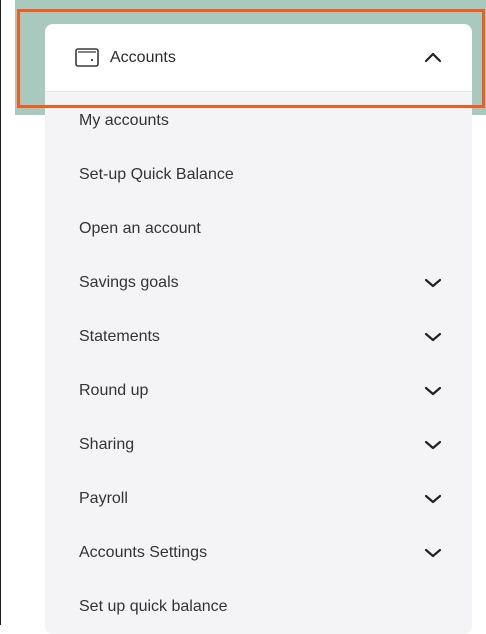 Image resolution: width=486 pixels, height=634 pixels. Describe the element at coordinates (87, 57) in the screenshot. I see `wallet-icon` at that location.